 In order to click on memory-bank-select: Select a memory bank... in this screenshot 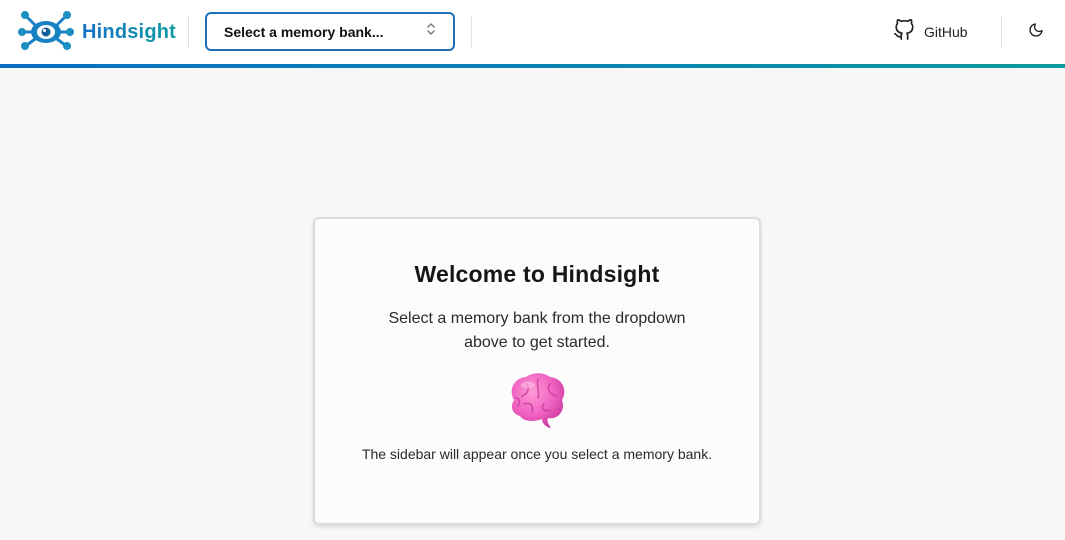, I will do `click(330, 31)`.